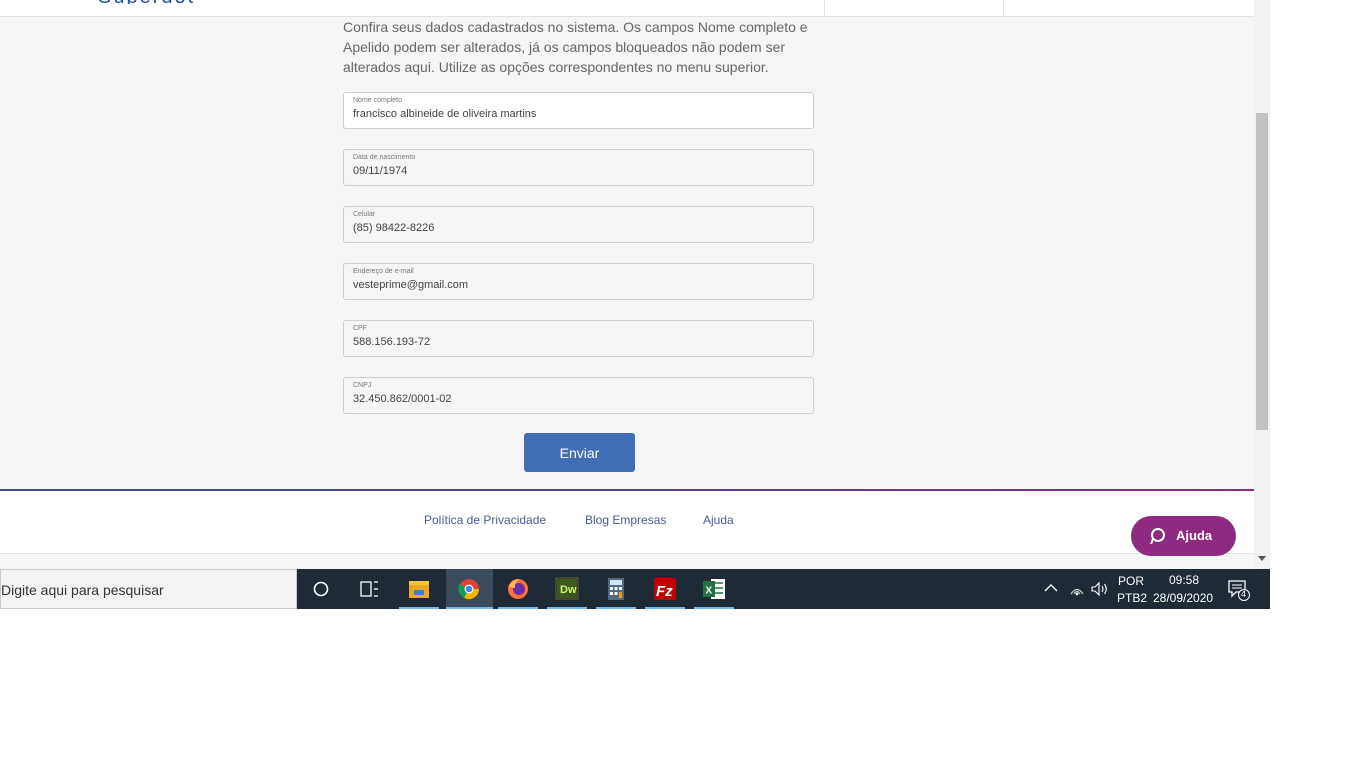  Describe the element at coordinates (578, 224) in the screenshot. I see `mobile-field: Celular (85) 98422-8226` at that location.